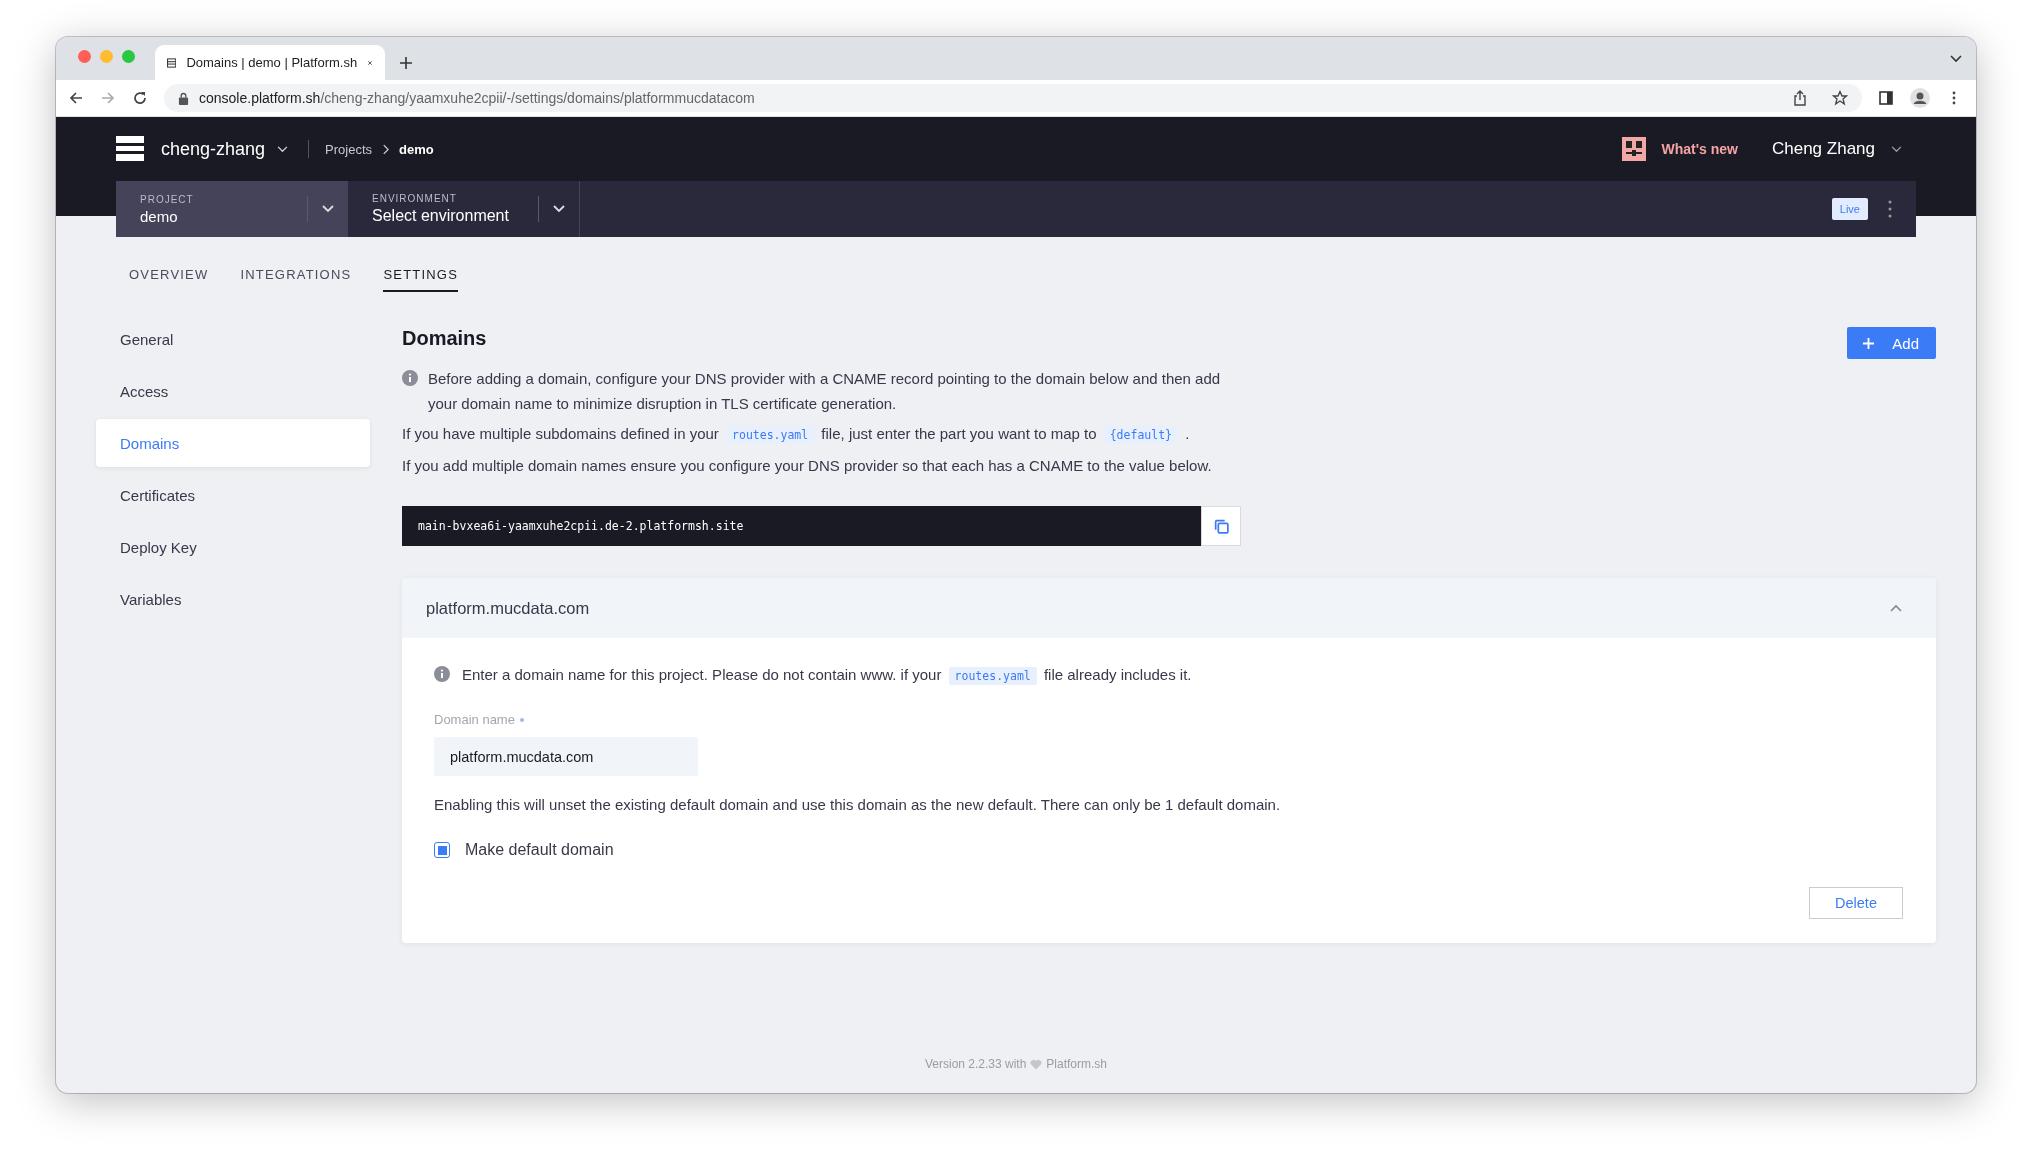  Describe the element at coordinates (444, 338) in the screenshot. I see `section-title: Domains` at that location.